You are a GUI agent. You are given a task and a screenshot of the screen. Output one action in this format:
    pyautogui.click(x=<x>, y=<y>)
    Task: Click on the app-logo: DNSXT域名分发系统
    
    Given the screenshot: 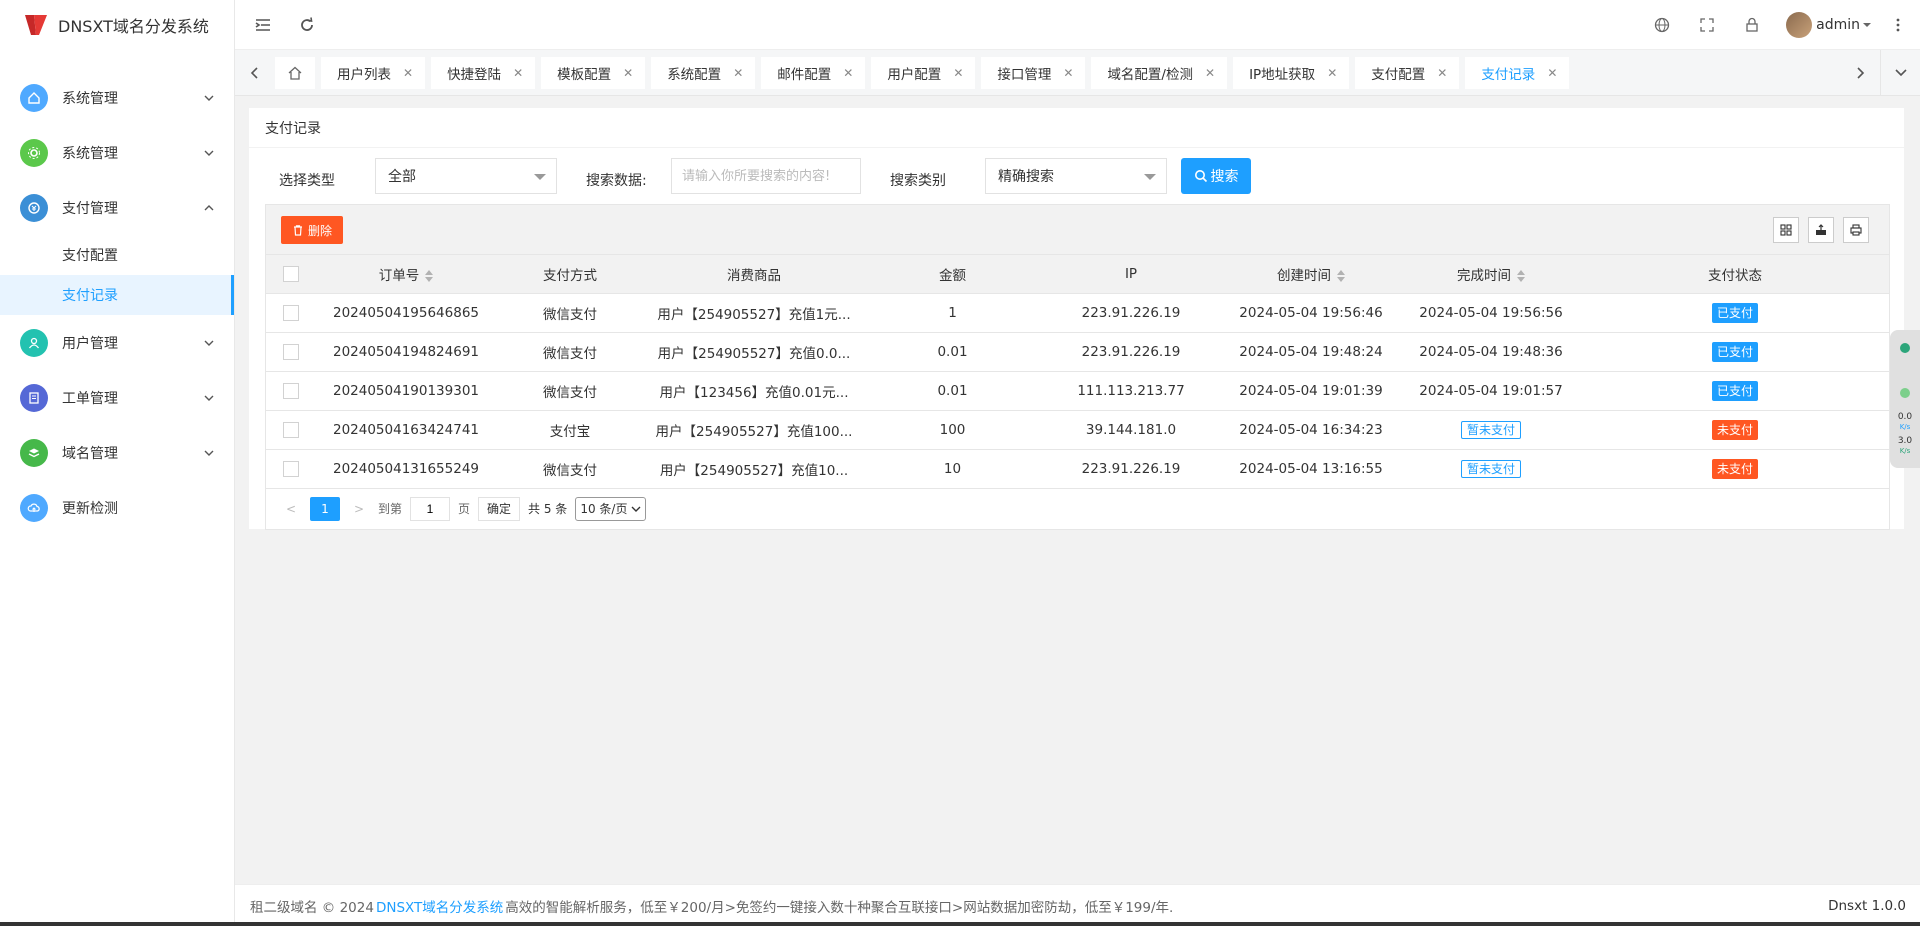 What is the action you would take?
    pyautogui.click(x=117, y=25)
    